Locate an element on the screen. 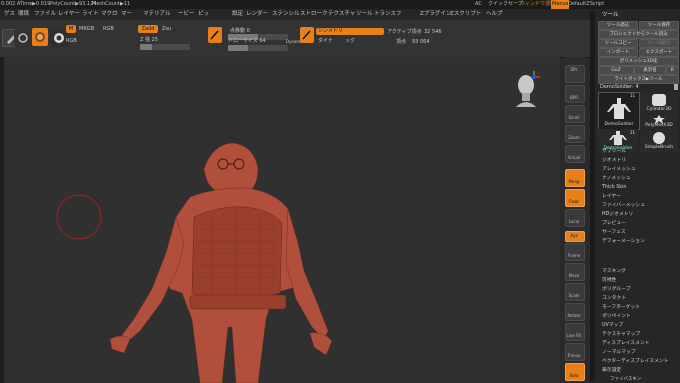  menu-item: 設定 is located at coordinates (237, 14).